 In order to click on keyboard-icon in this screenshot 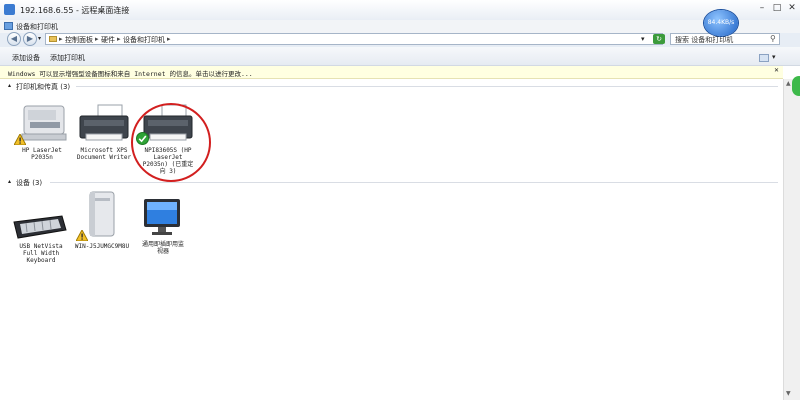, I will do `click(40, 227)`.